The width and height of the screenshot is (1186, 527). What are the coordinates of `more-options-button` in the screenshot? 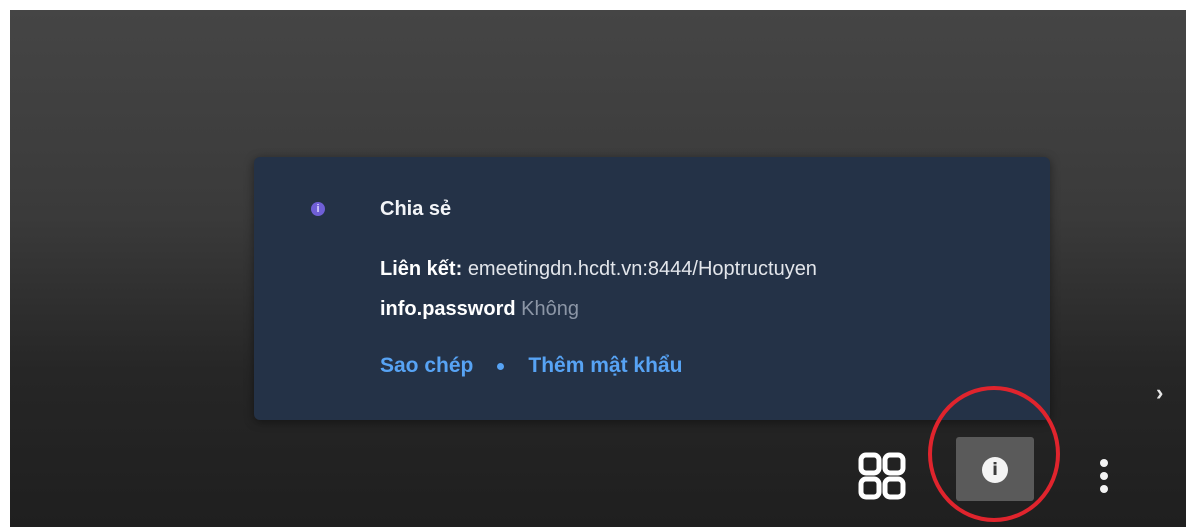 It's located at (1104, 476).